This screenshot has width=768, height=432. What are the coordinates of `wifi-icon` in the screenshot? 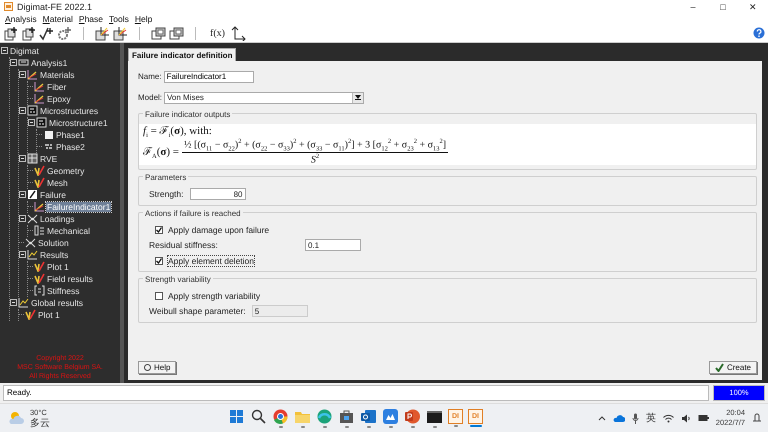 It's located at (668, 418).